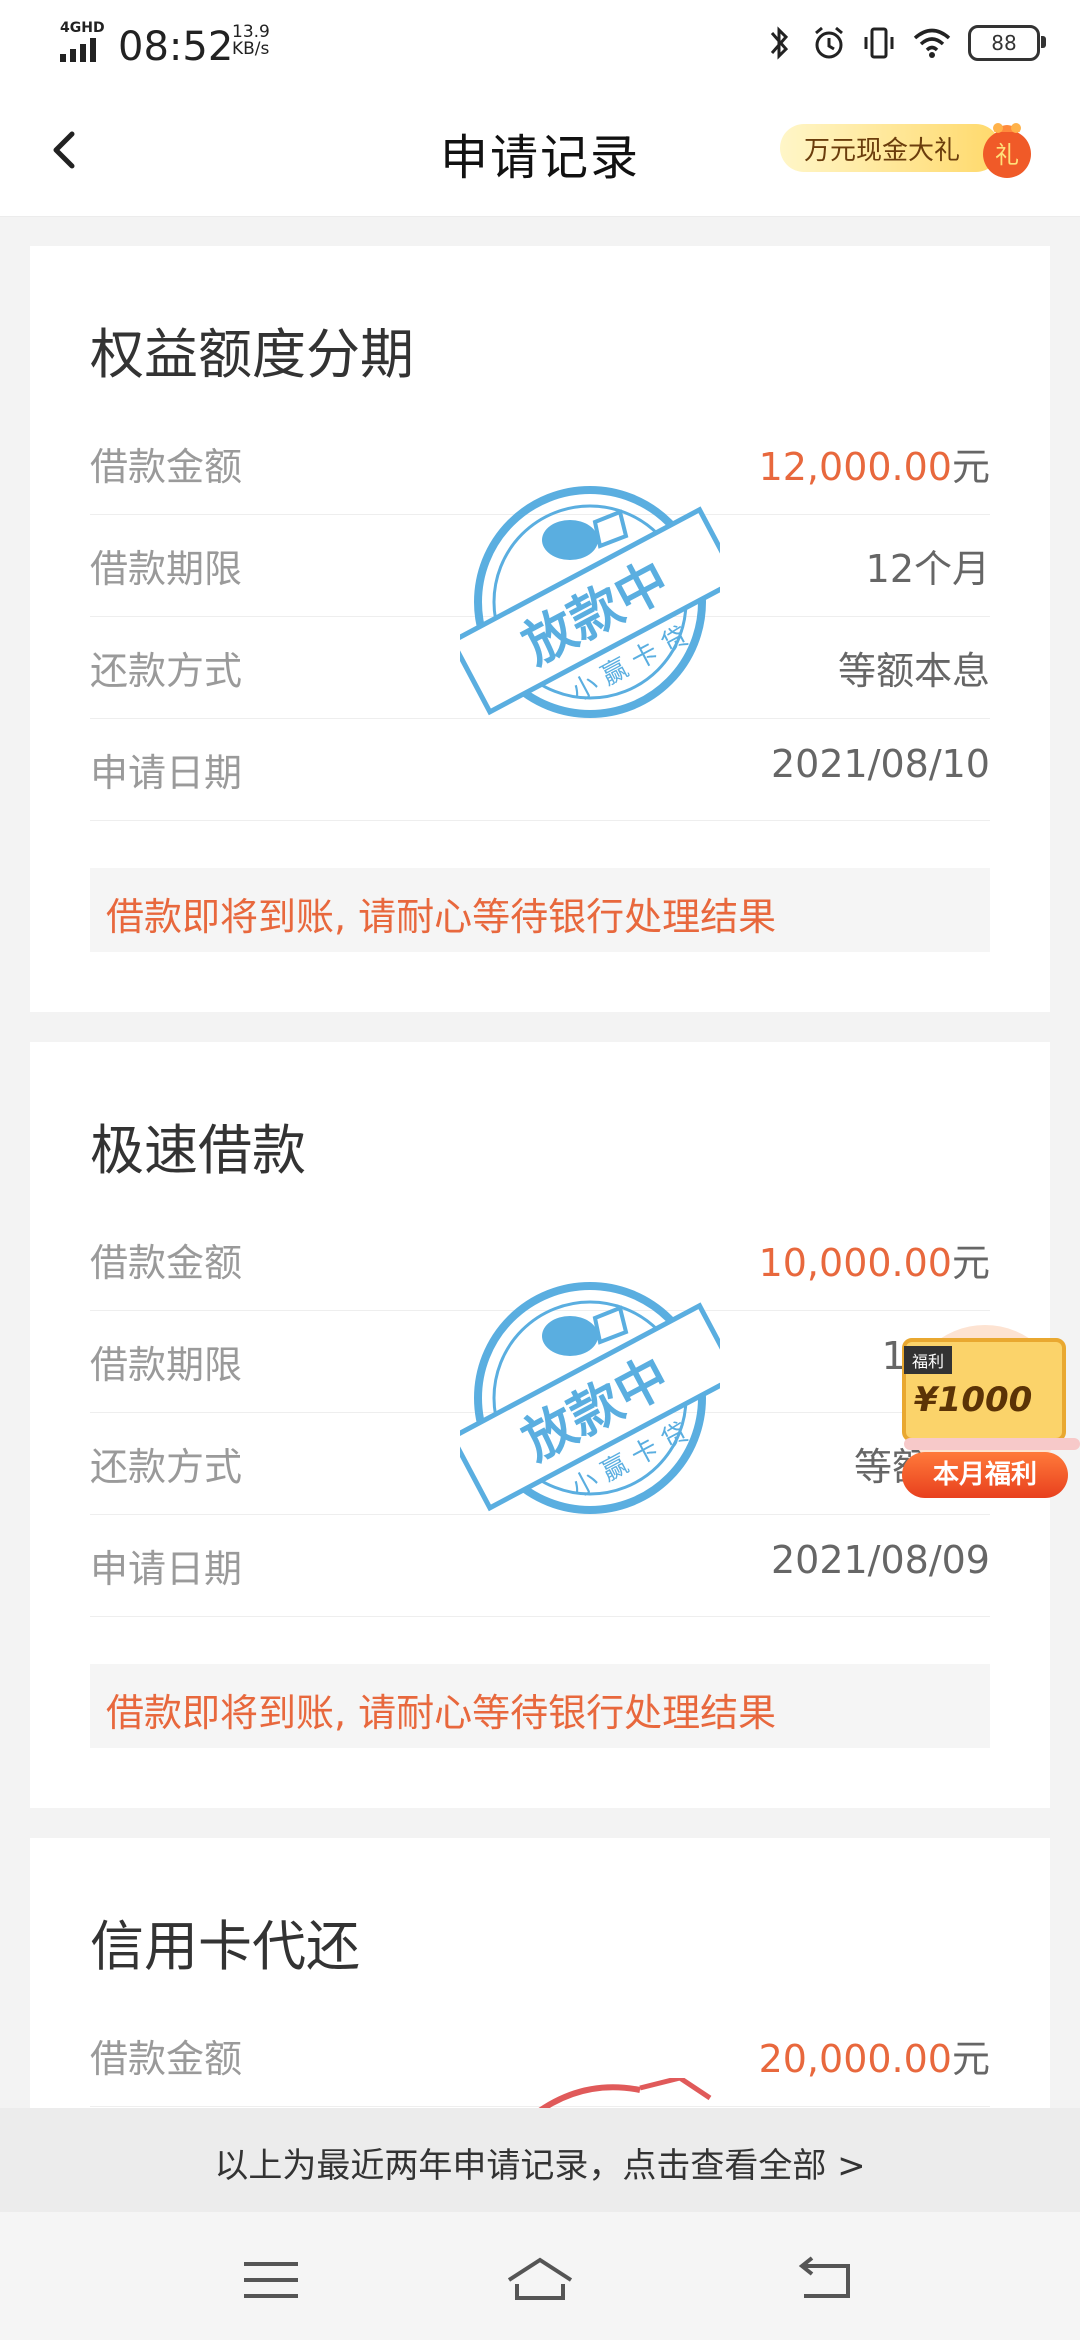 The height and width of the screenshot is (2340, 1080). What do you see at coordinates (927, 569) in the screenshot?
I see `row-value: 12个月` at bounding box center [927, 569].